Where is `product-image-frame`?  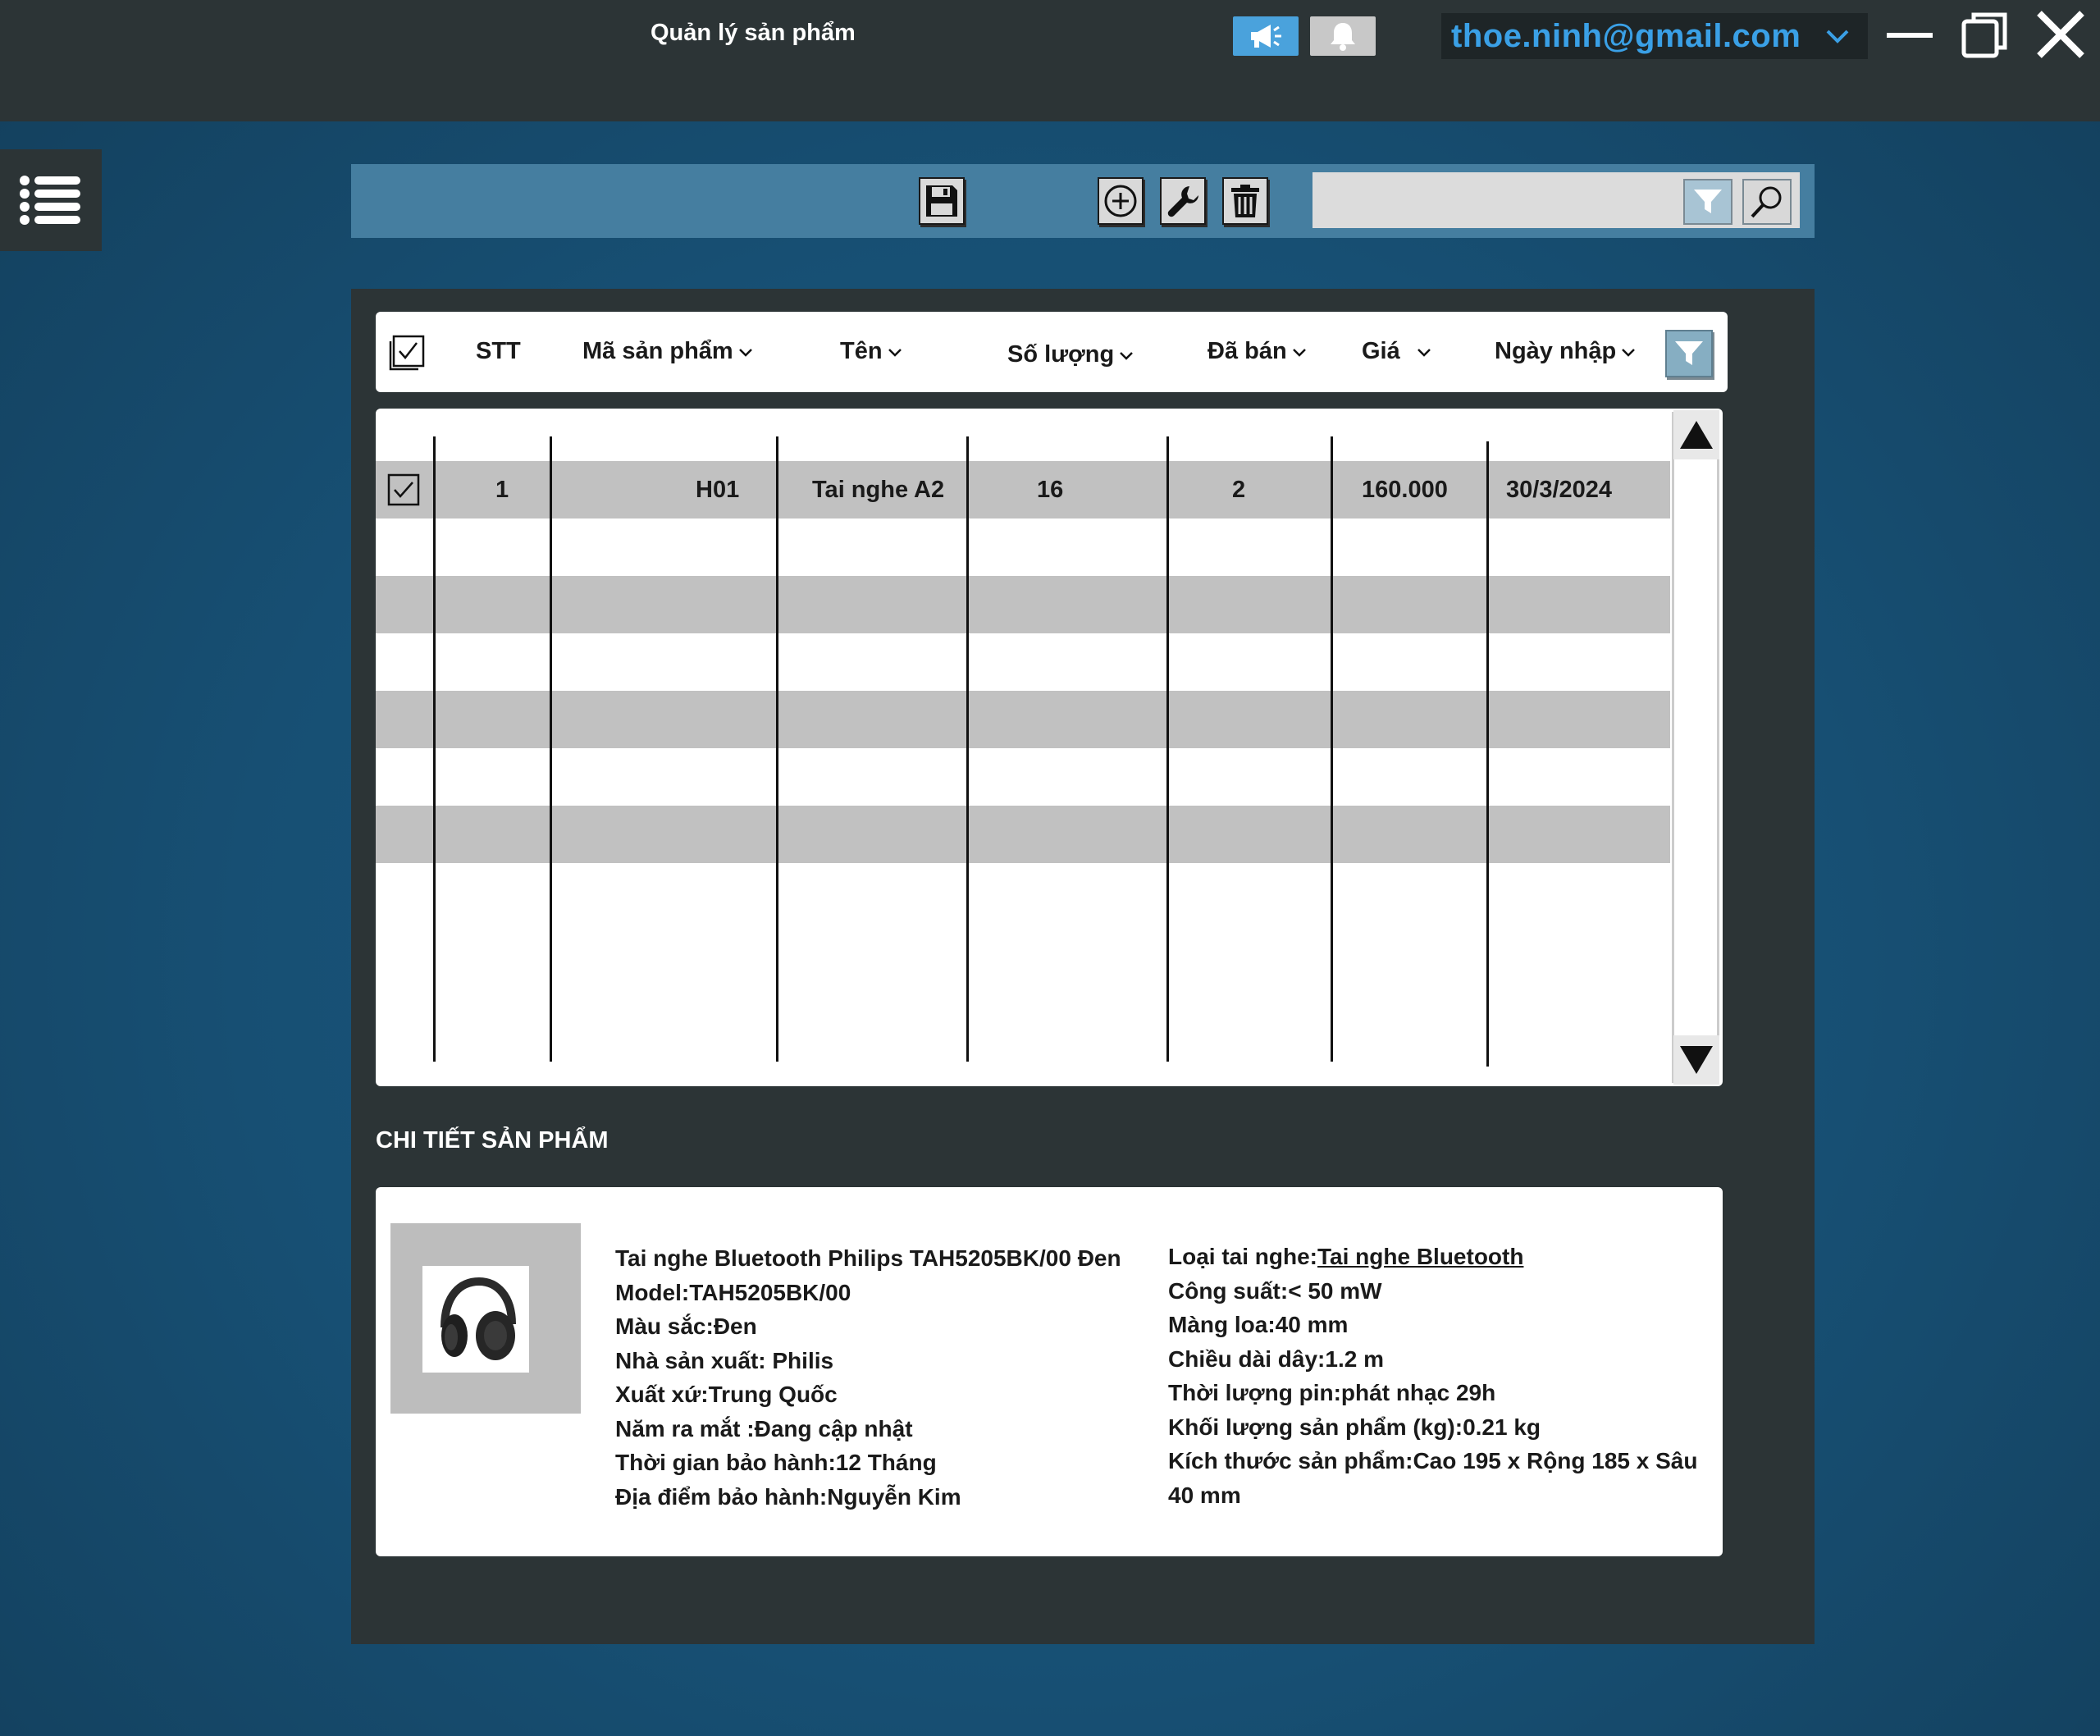
product-image-frame is located at coordinates (486, 1318).